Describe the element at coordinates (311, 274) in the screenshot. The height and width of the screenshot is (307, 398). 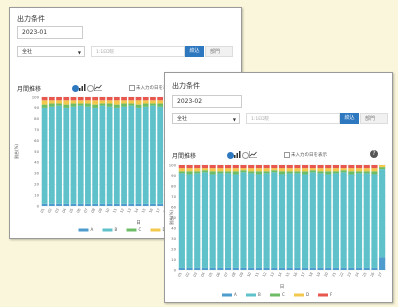
I see `x-tick-label: 18` at that location.